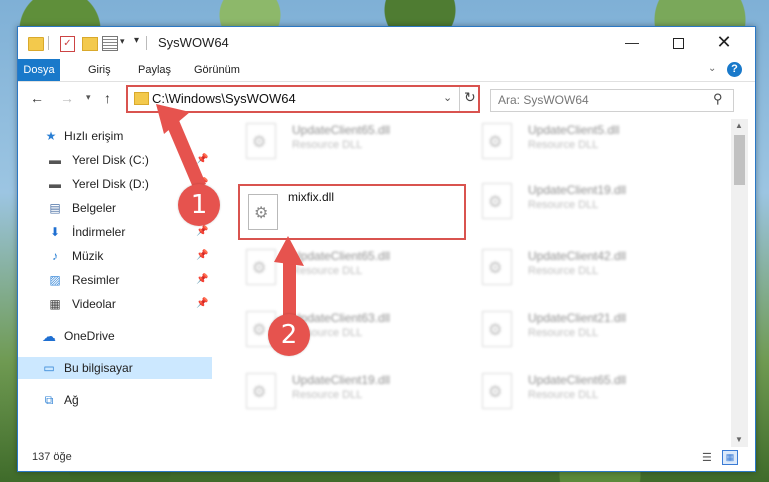 This screenshot has width=769, height=482. Describe the element at coordinates (303, 99) in the screenshot. I see `address-bar: C:\Windows\SysWOW64 ⌄ ↻` at that location.